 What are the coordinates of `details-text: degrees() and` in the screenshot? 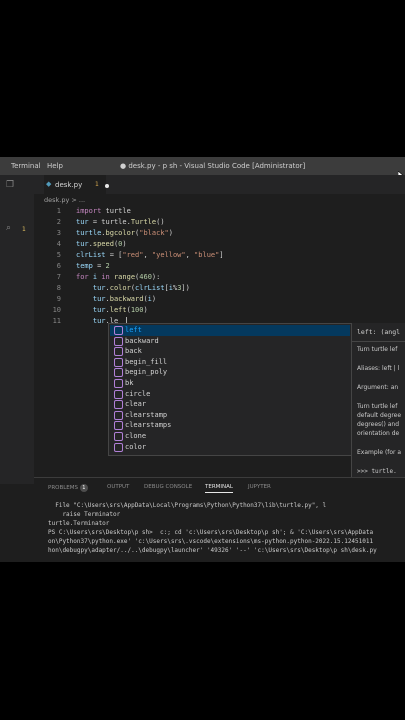 It's located at (378, 424).